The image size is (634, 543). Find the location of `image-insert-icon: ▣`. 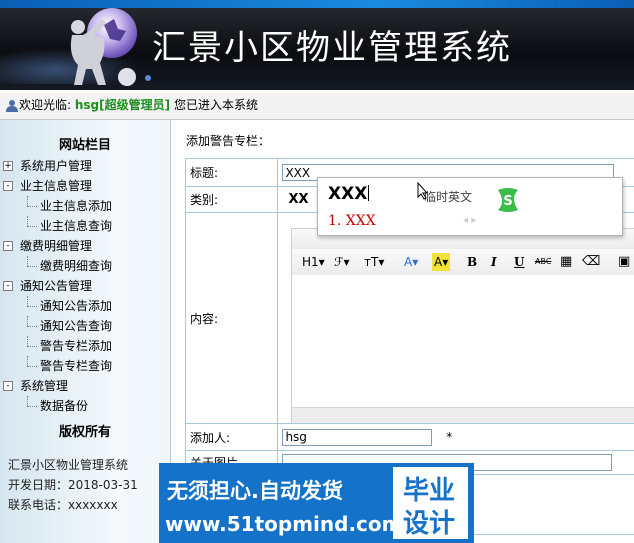

image-insert-icon: ▣ is located at coordinates (624, 262).